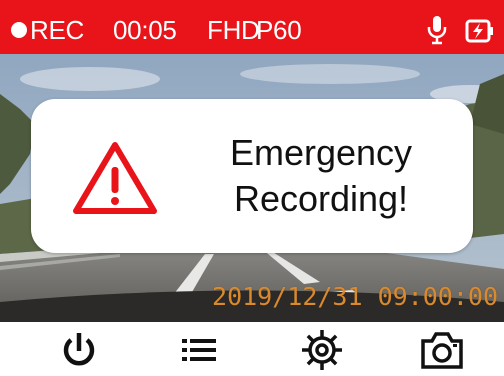 The width and height of the screenshot is (504, 376). I want to click on warning-triangle-icon, so click(115, 178).